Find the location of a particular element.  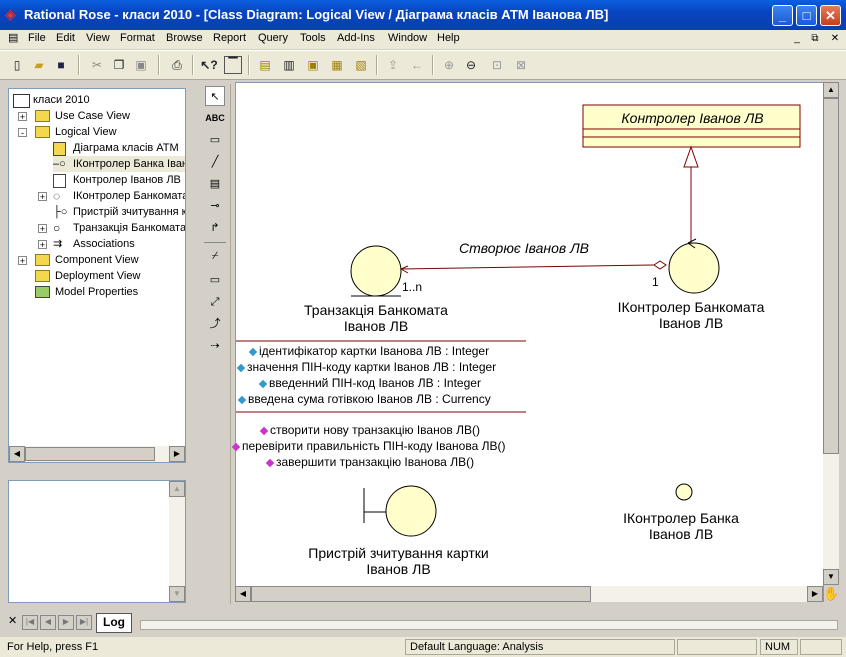

tree-item-component-view: + Component View is located at coordinates (101, 260).